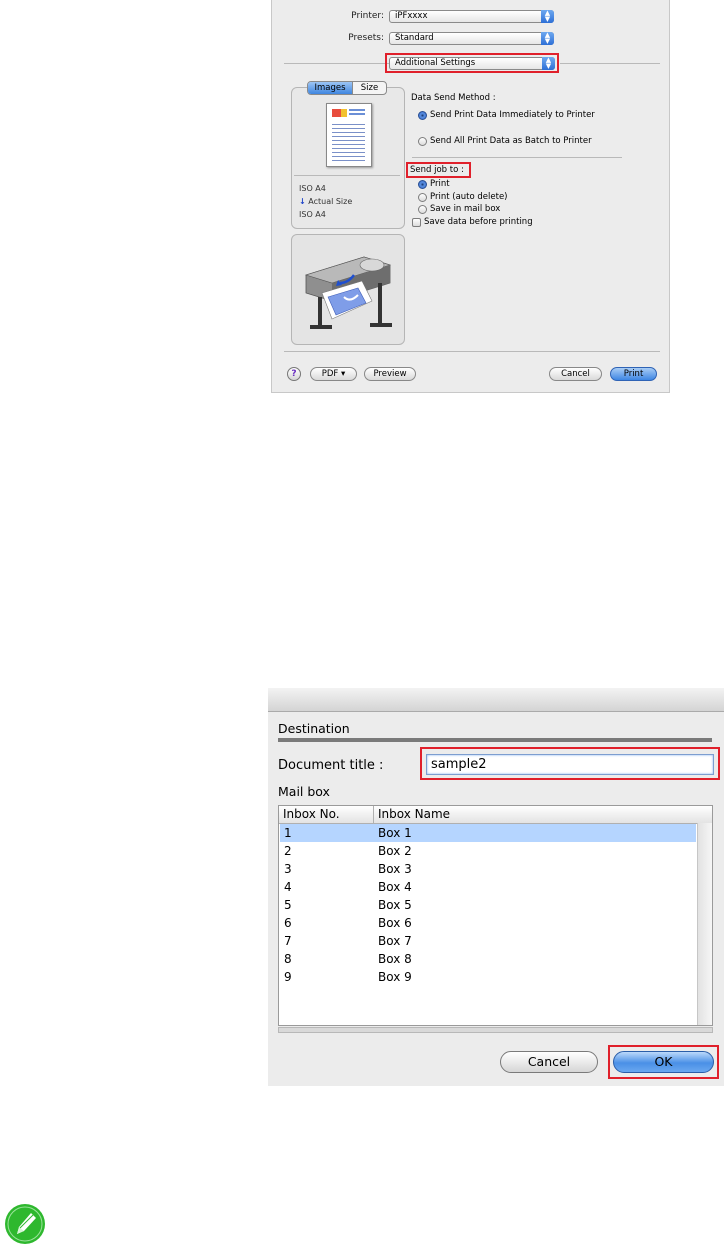 Image resolution: width=724 pixels, height=1252 pixels. What do you see at coordinates (478, 222) in the screenshot?
I see `save-before-label: Save data before printing` at bounding box center [478, 222].